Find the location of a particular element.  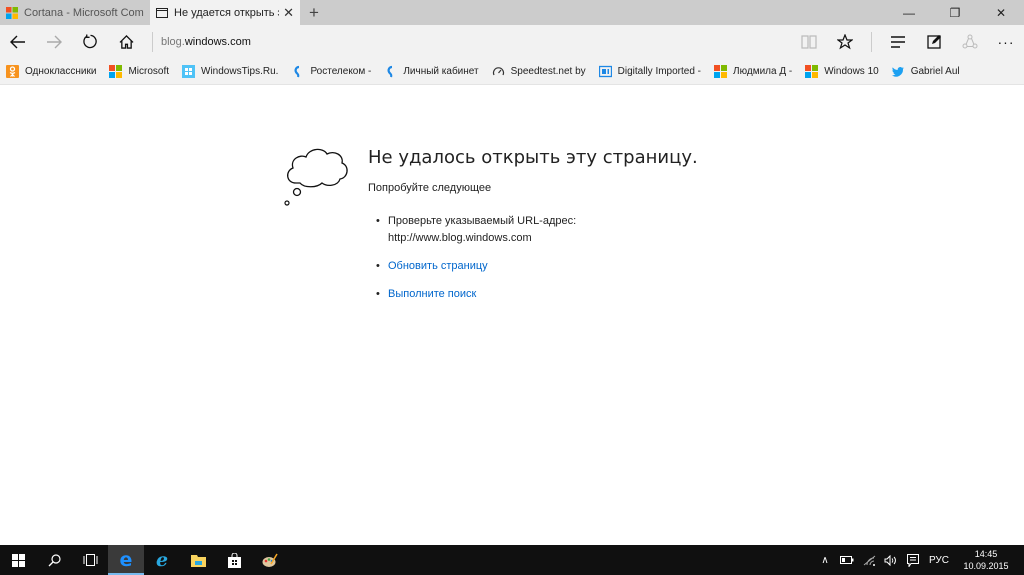

favorite-digitally-imported: Digitally Imported - is located at coordinates (650, 71).